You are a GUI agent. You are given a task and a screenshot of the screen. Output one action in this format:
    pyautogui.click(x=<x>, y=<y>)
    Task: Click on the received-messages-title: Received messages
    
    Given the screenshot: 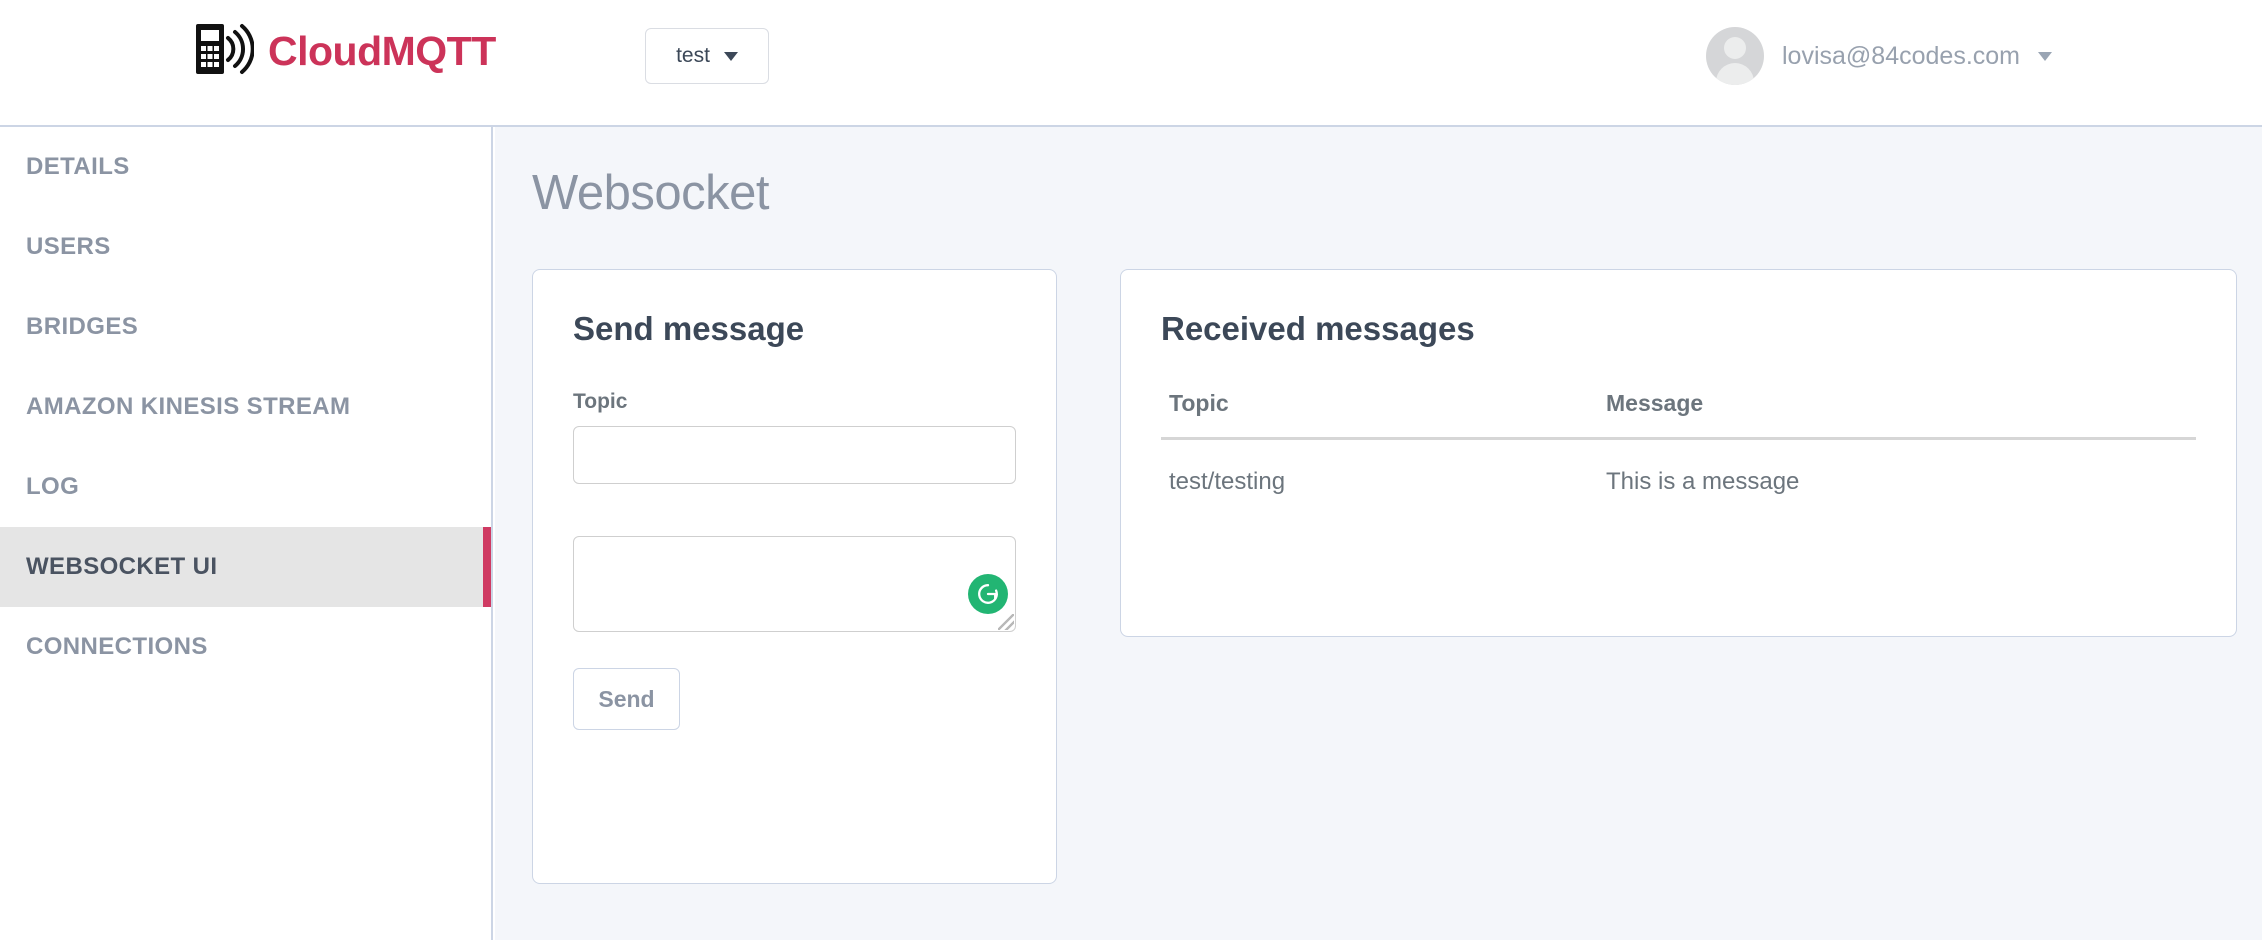 What is the action you would take?
    pyautogui.click(x=1318, y=328)
    